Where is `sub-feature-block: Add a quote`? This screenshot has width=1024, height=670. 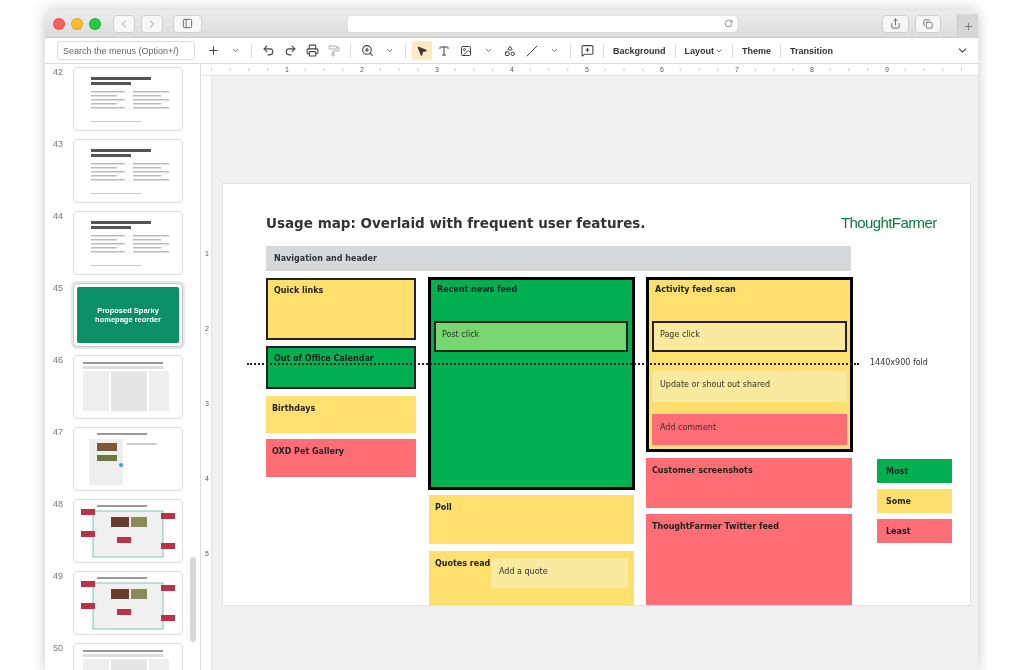 sub-feature-block: Add a quote is located at coordinates (559, 573).